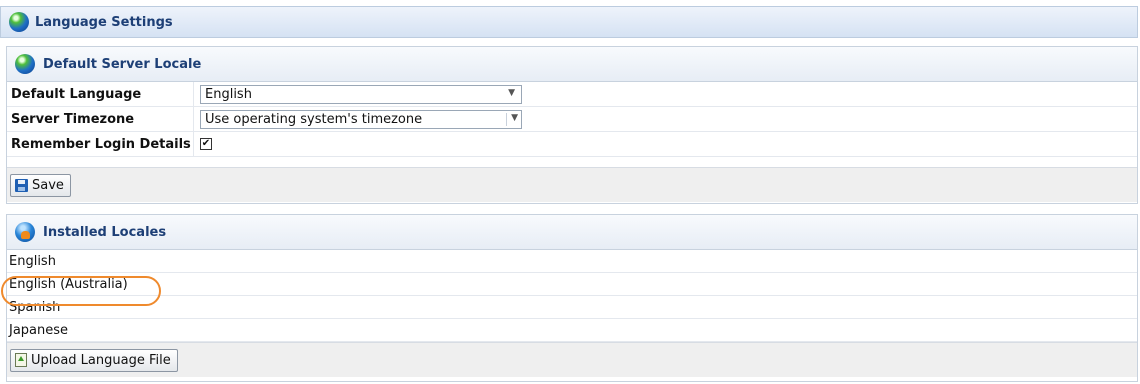 Image resolution: width=1140 pixels, height=384 pixels. Describe the element at coordinates (100, 119) in the screenshot. I see `server-timezone-label: Server Timezone` at that location.